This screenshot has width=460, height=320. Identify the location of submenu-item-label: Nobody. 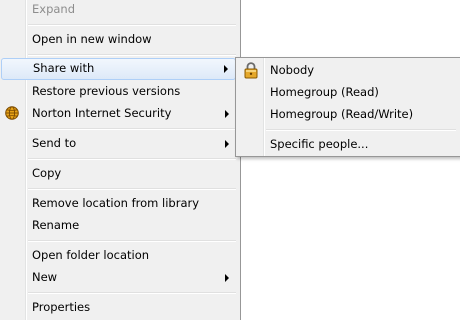
(292, 70).